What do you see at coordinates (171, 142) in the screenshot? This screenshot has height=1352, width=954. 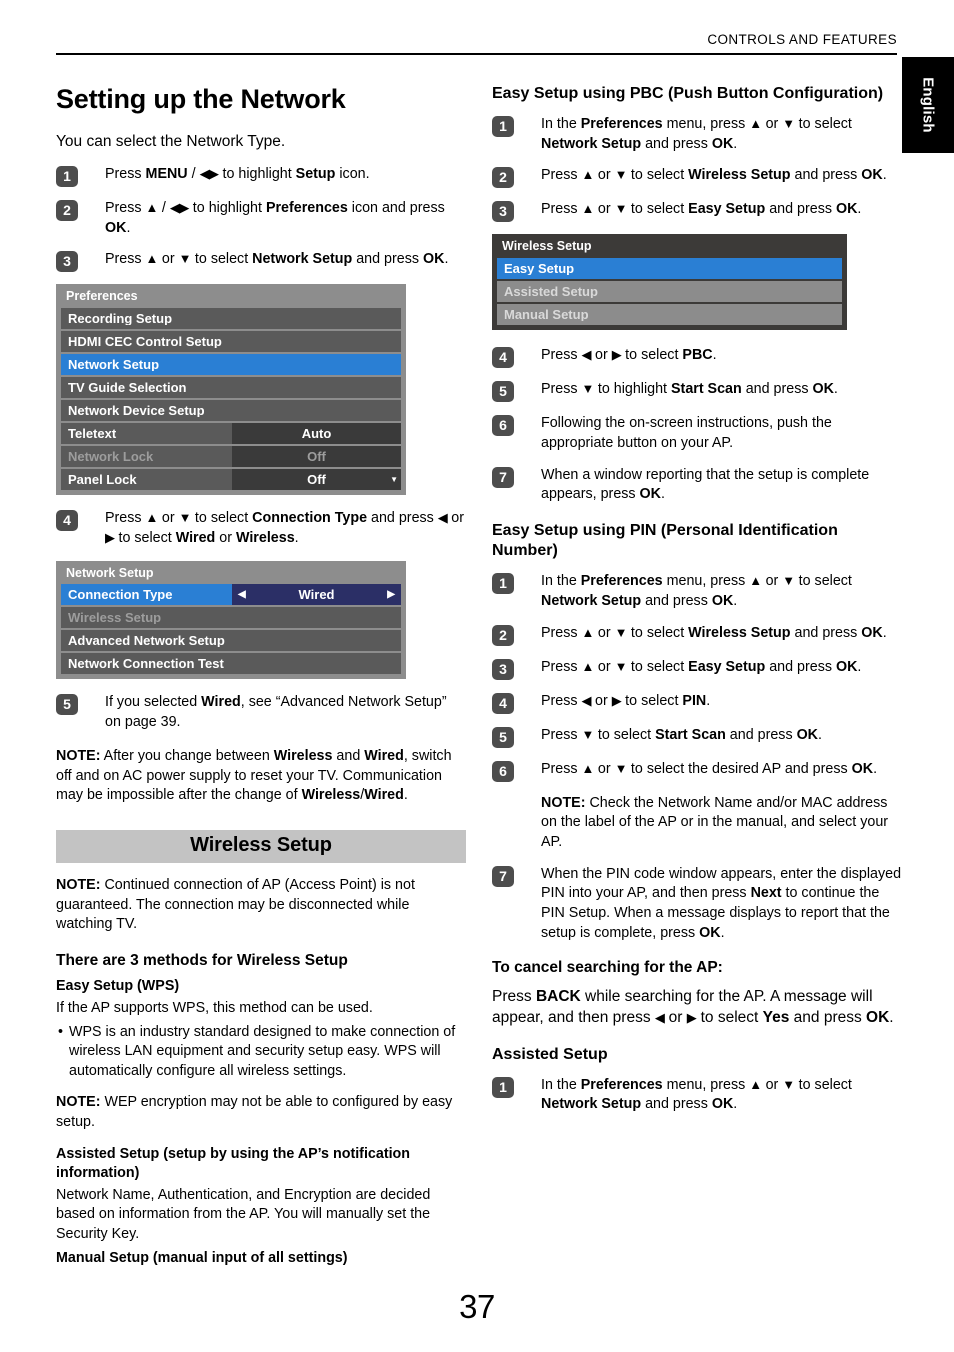 I see `intro-text: You can select the Network Type.` at bounding box center [171, 142].